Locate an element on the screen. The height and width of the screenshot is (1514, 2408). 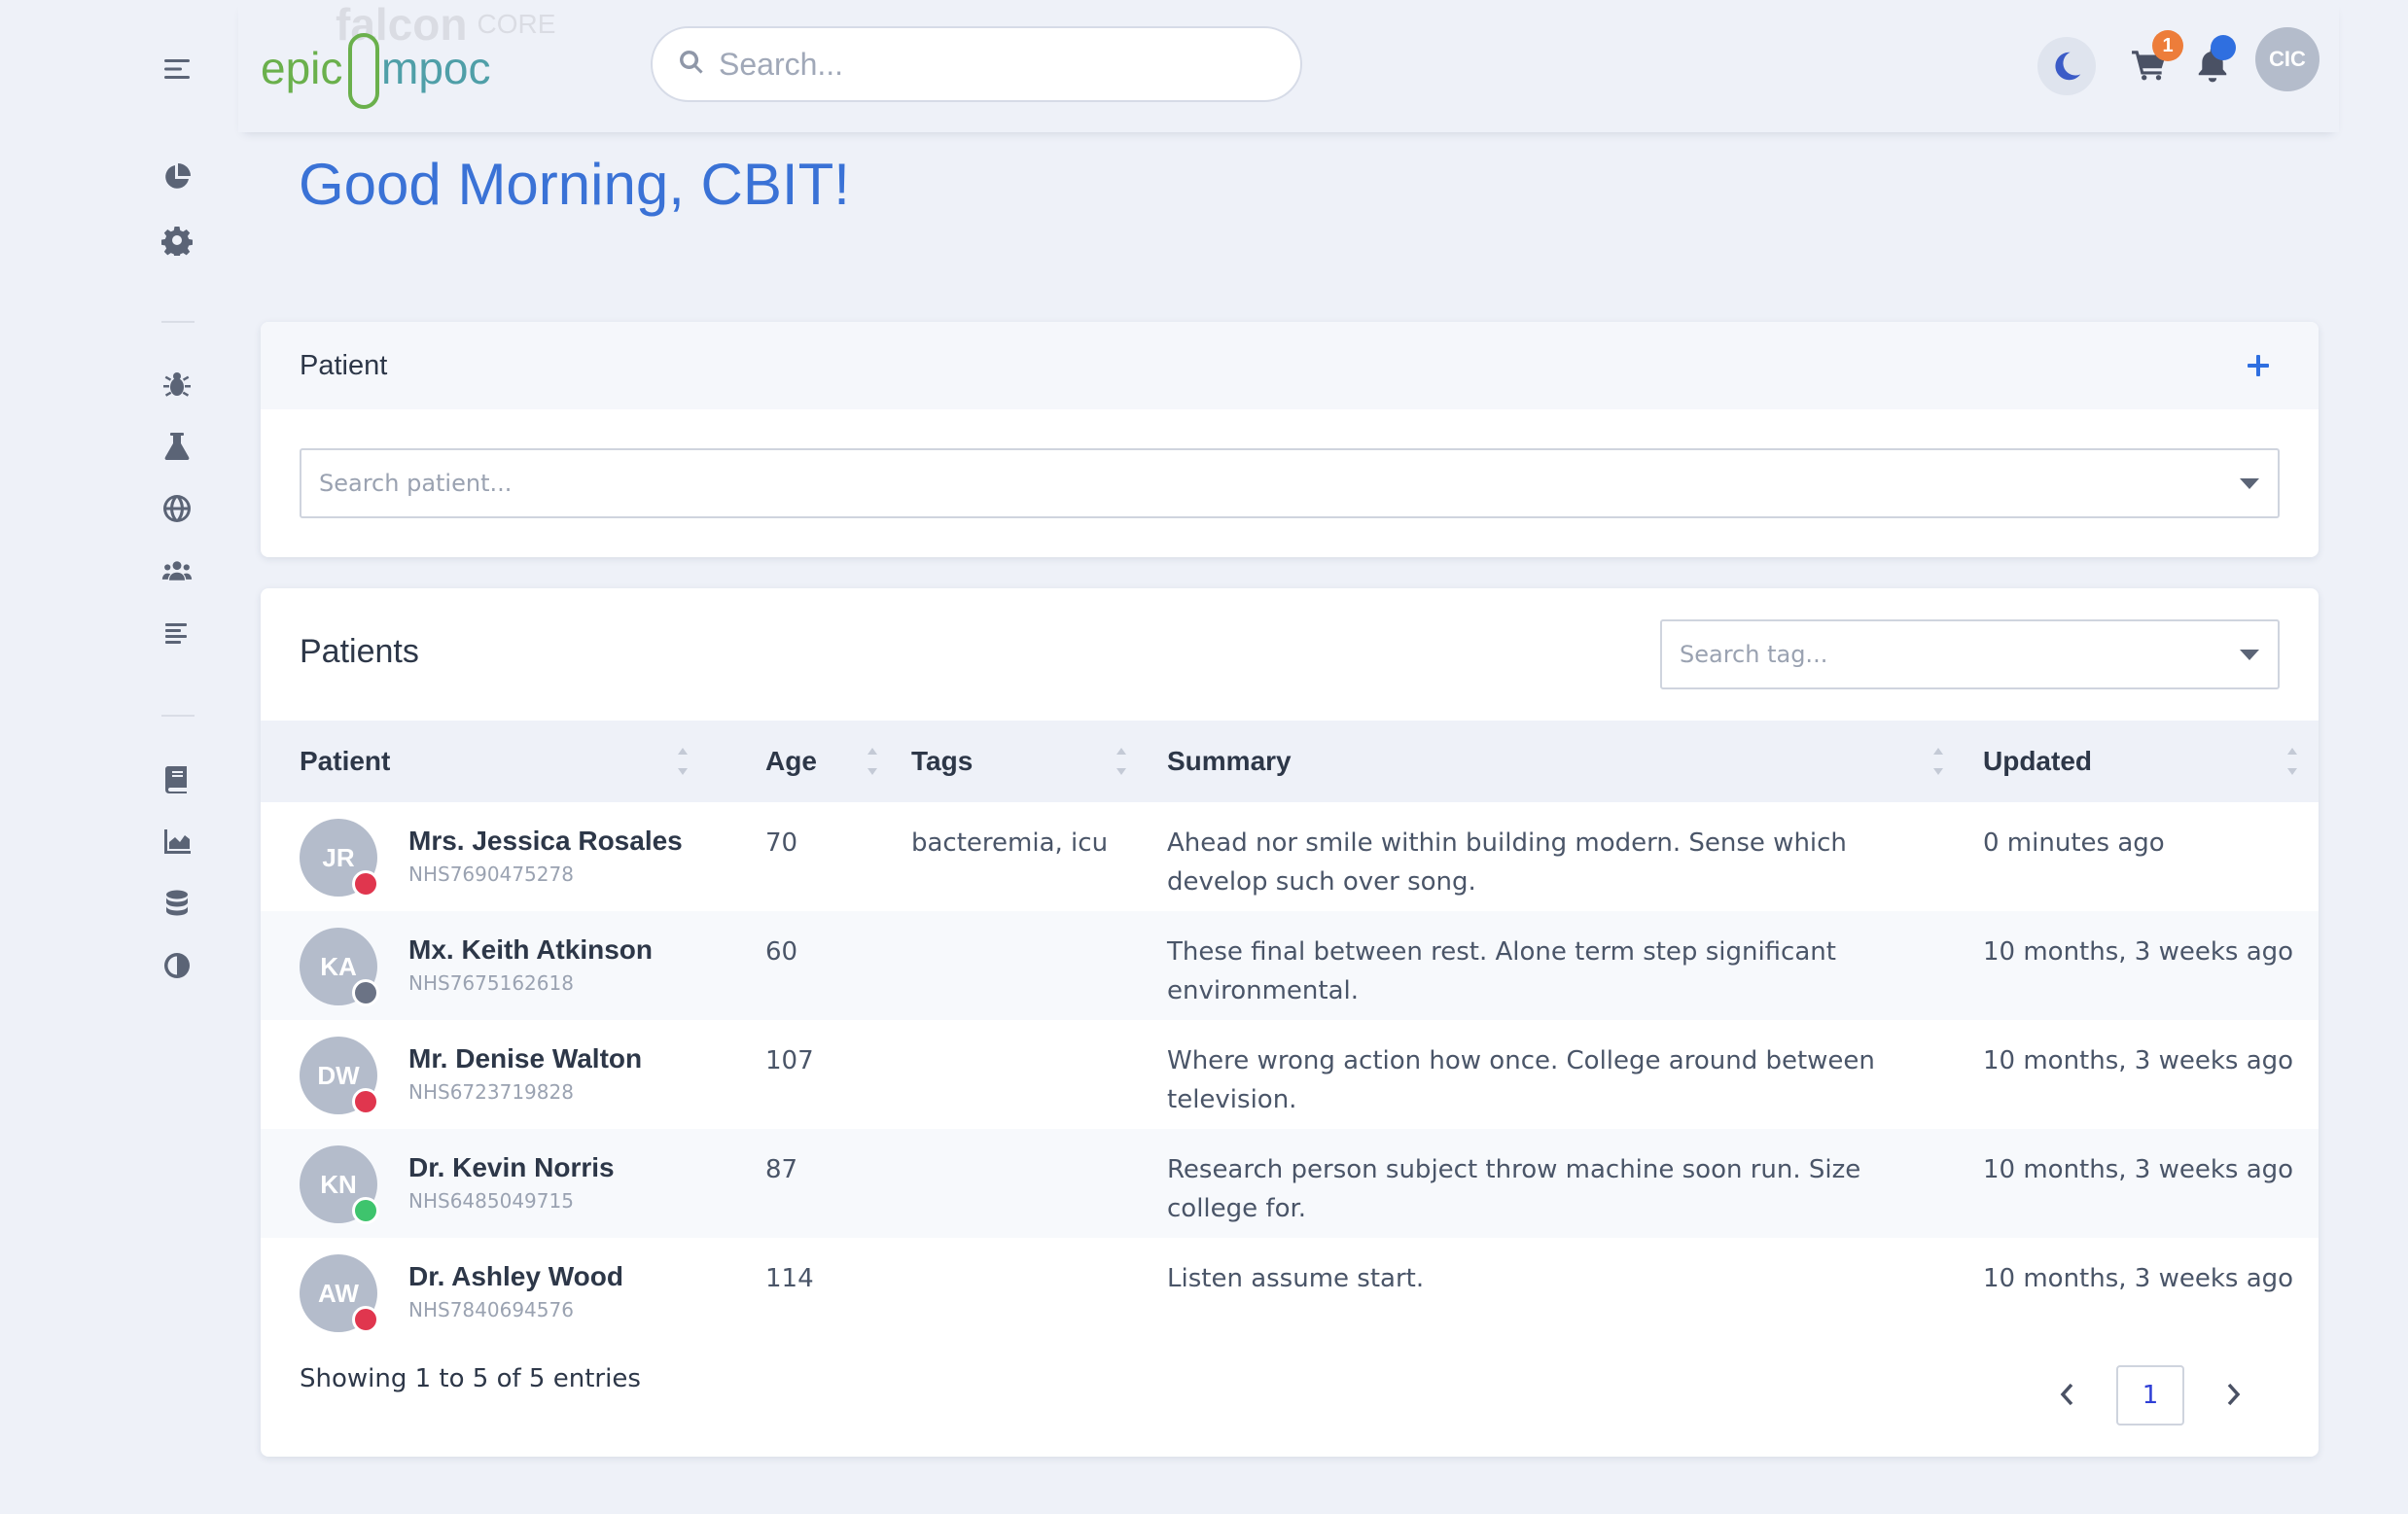
patient-name: Mx. Keith Atkinson is located at coordinates (531, 950).